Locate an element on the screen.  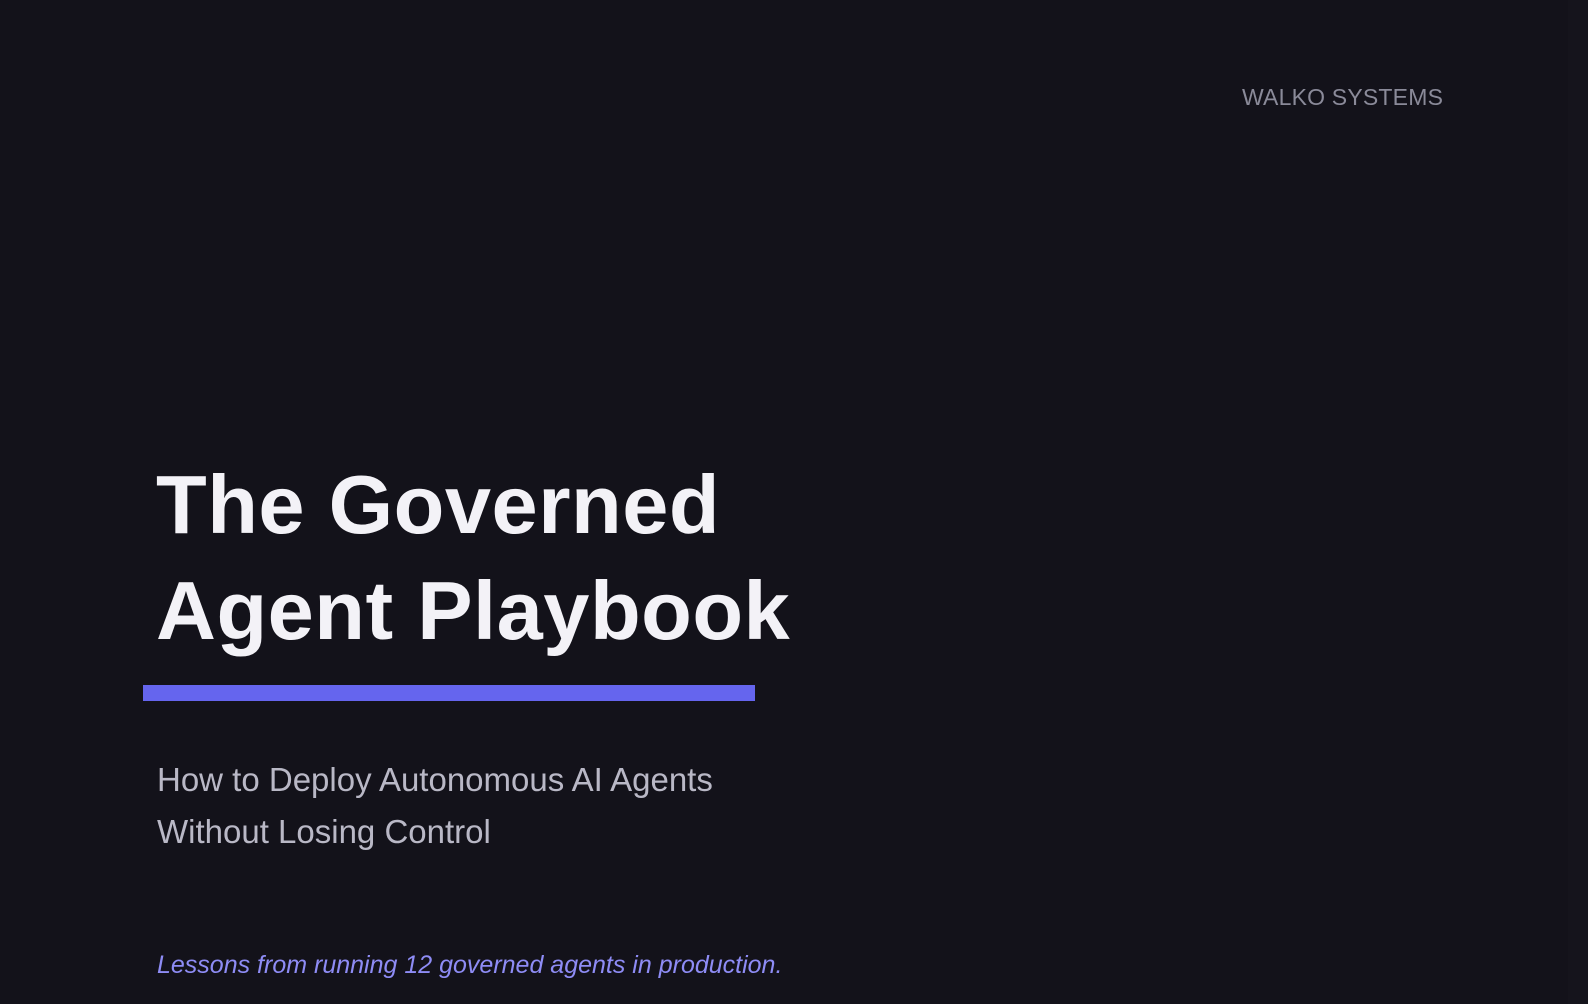
page-title: The Governed Agent Playbook is located at coordinates (473, 558).